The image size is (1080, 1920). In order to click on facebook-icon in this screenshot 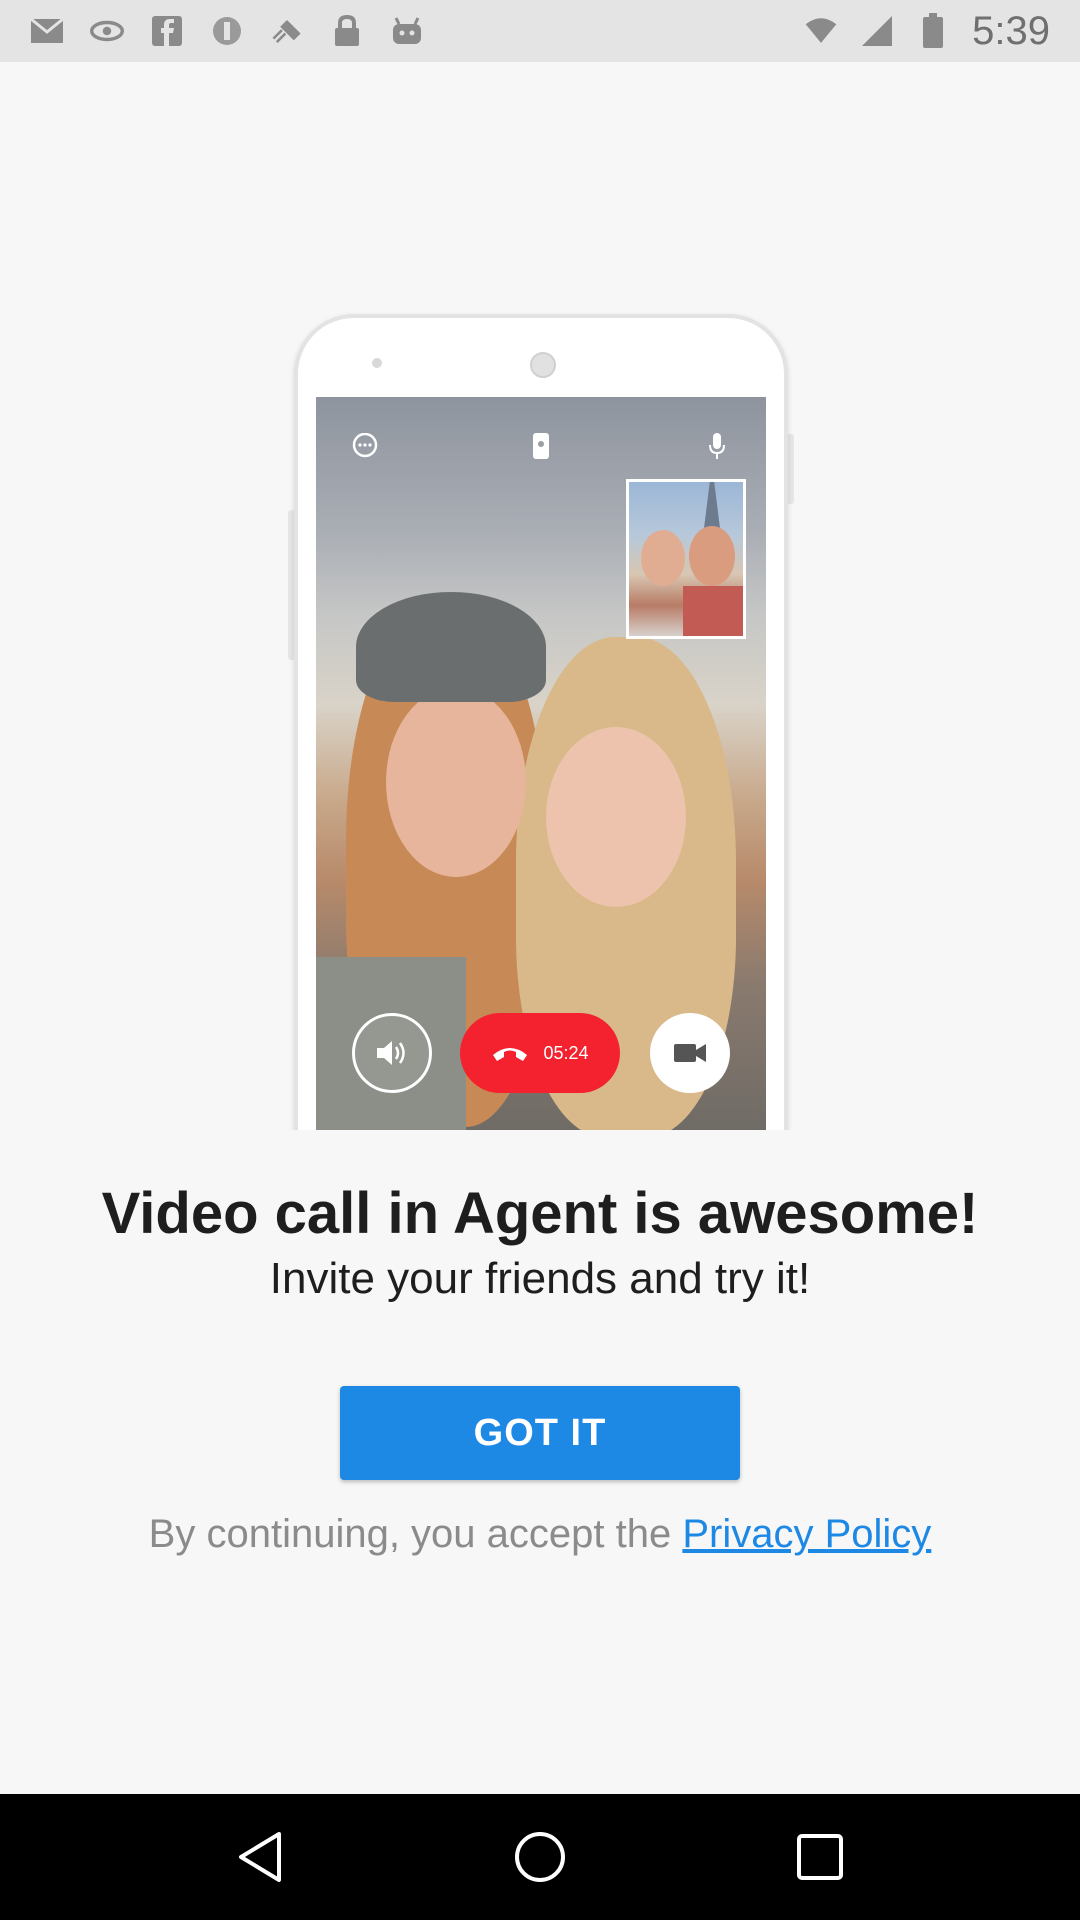, I will do `click(167, 31)`.